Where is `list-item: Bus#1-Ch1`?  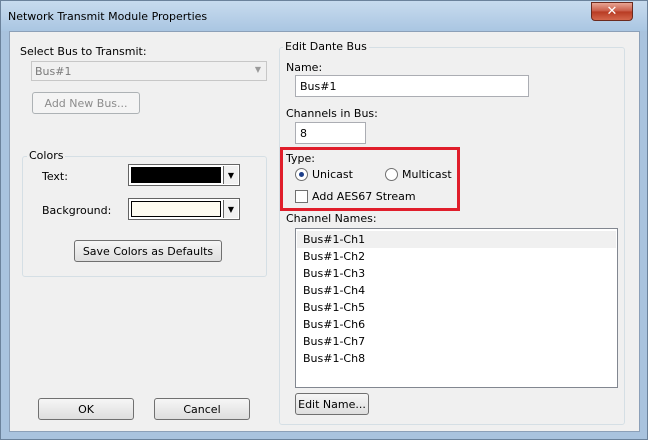
list-item: Bus#1-Ch1 is located at coordinates (456, 239).